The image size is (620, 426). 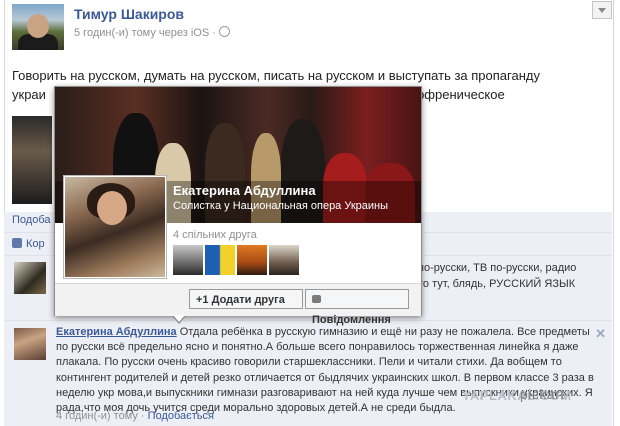 I want to click on hovercard-pointer, so click(x=179, y=319).